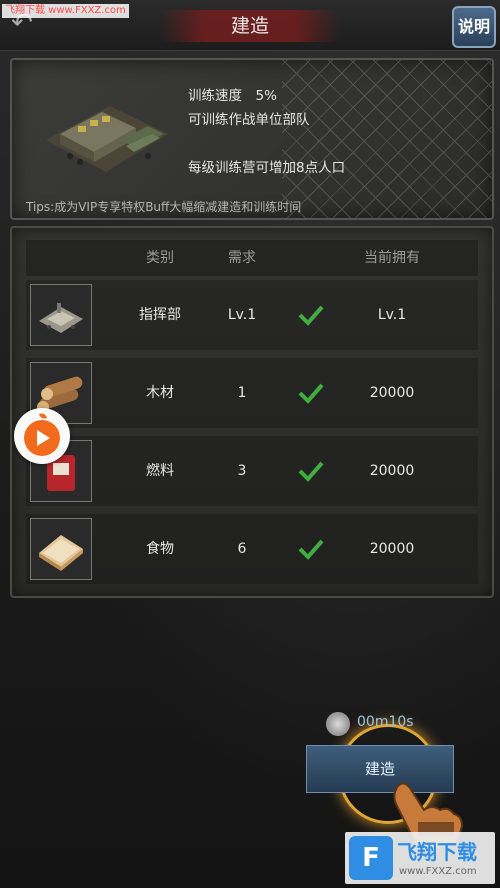 Image resolution: width=500 pixels, height=888 pixels. Describe the element at coordinates (61, 549) in the screenshot. I see `food-icon` at that location.